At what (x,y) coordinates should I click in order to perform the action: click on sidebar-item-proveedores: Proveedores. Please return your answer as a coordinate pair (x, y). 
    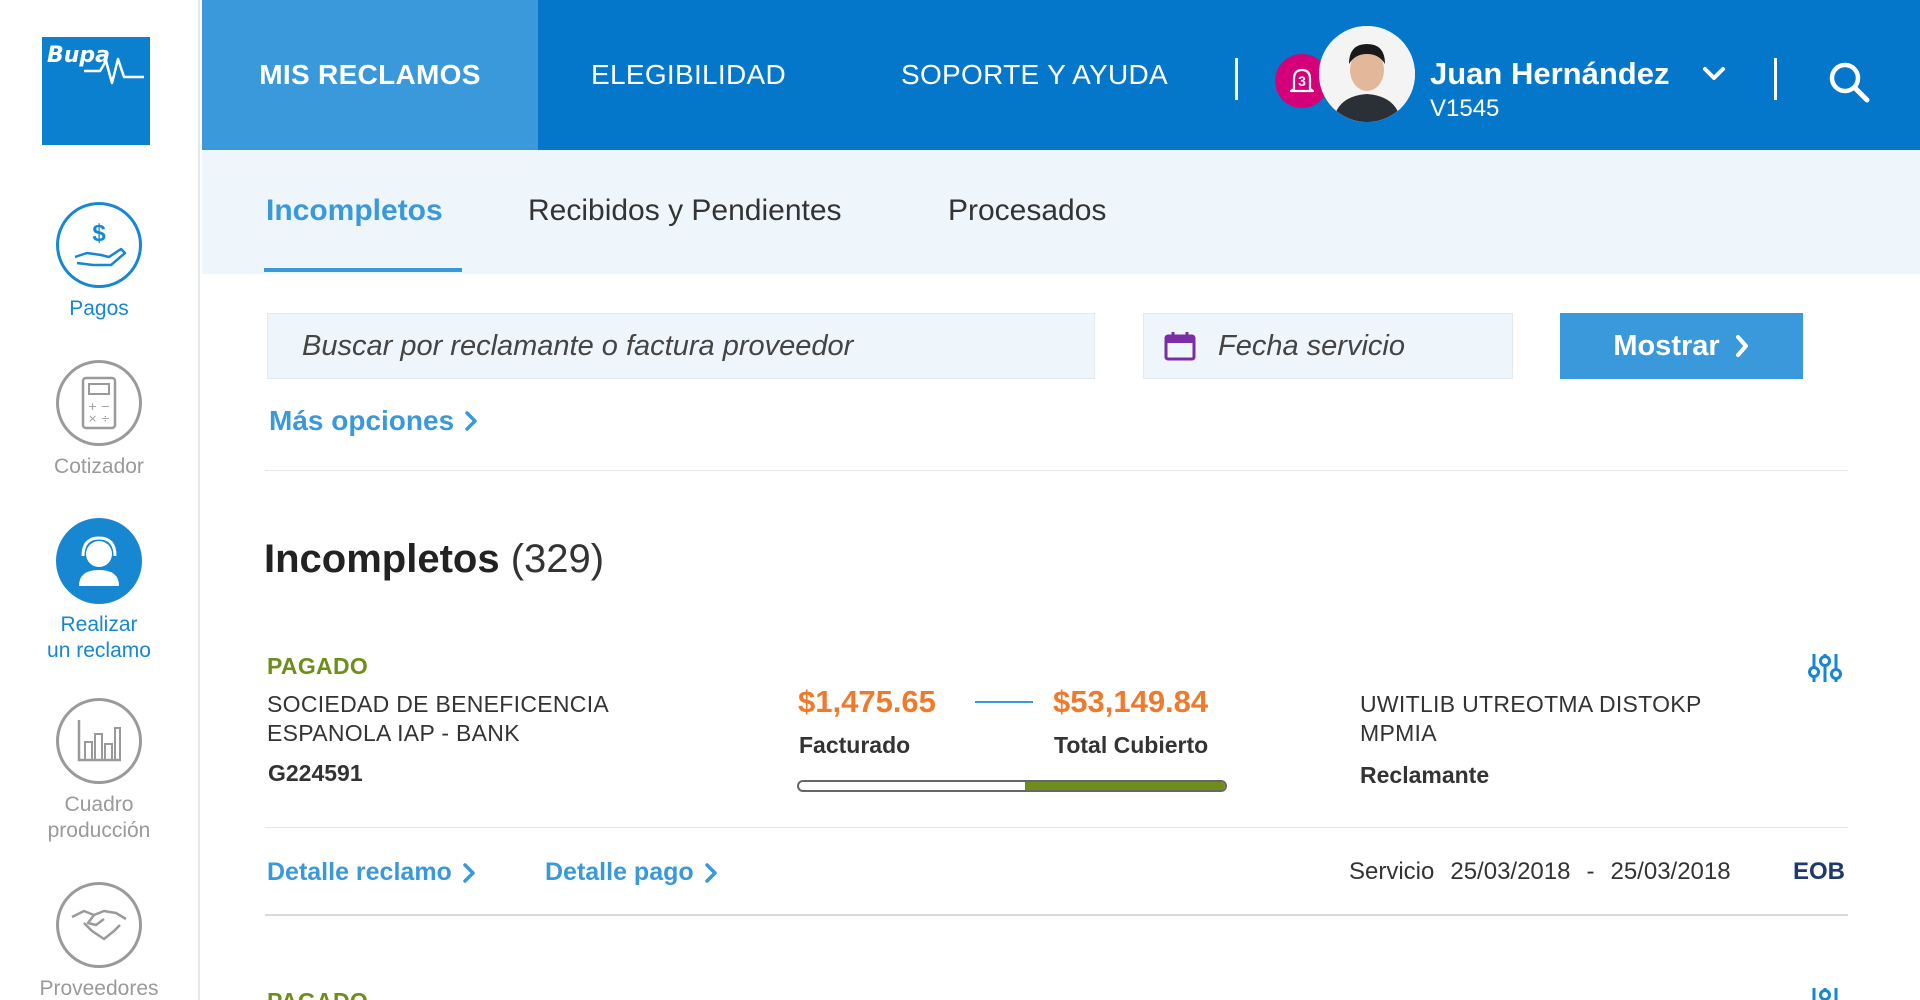
    Looking at the image, I should click on (99, 941).